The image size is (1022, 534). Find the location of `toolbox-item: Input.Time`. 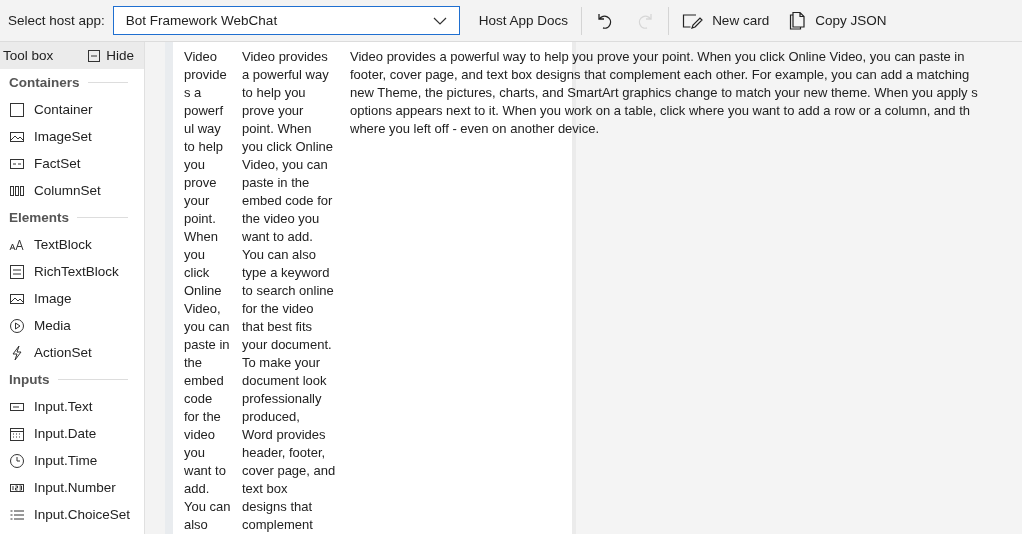

toolbox-item: Input.Time is located at coordinates (72, 460).